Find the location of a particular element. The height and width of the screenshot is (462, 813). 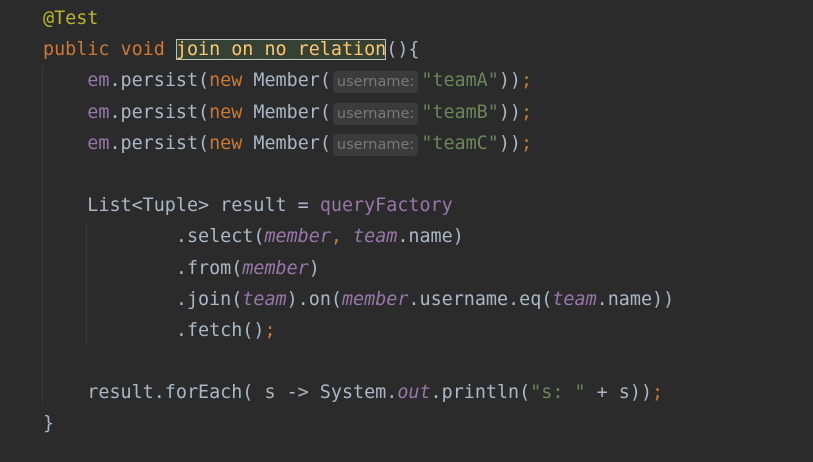

method-name-highlight: join_on_no_relation is located at coordinates (281, 50).